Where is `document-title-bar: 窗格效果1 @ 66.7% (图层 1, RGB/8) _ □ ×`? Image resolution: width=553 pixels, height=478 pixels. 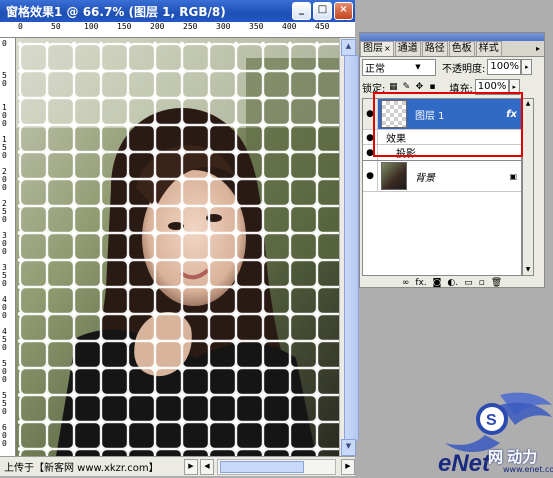
document-title-bar: 窗格效果1 @ 66.7% (图层 1, RGB/8) _ □ × is located at coordinates (177, 11).